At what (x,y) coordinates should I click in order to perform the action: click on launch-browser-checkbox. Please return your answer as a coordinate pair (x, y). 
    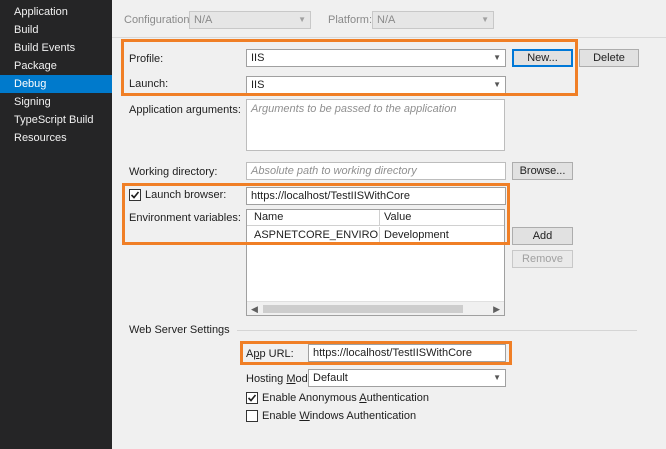
    Looking at the image, I should click on (135, 195).